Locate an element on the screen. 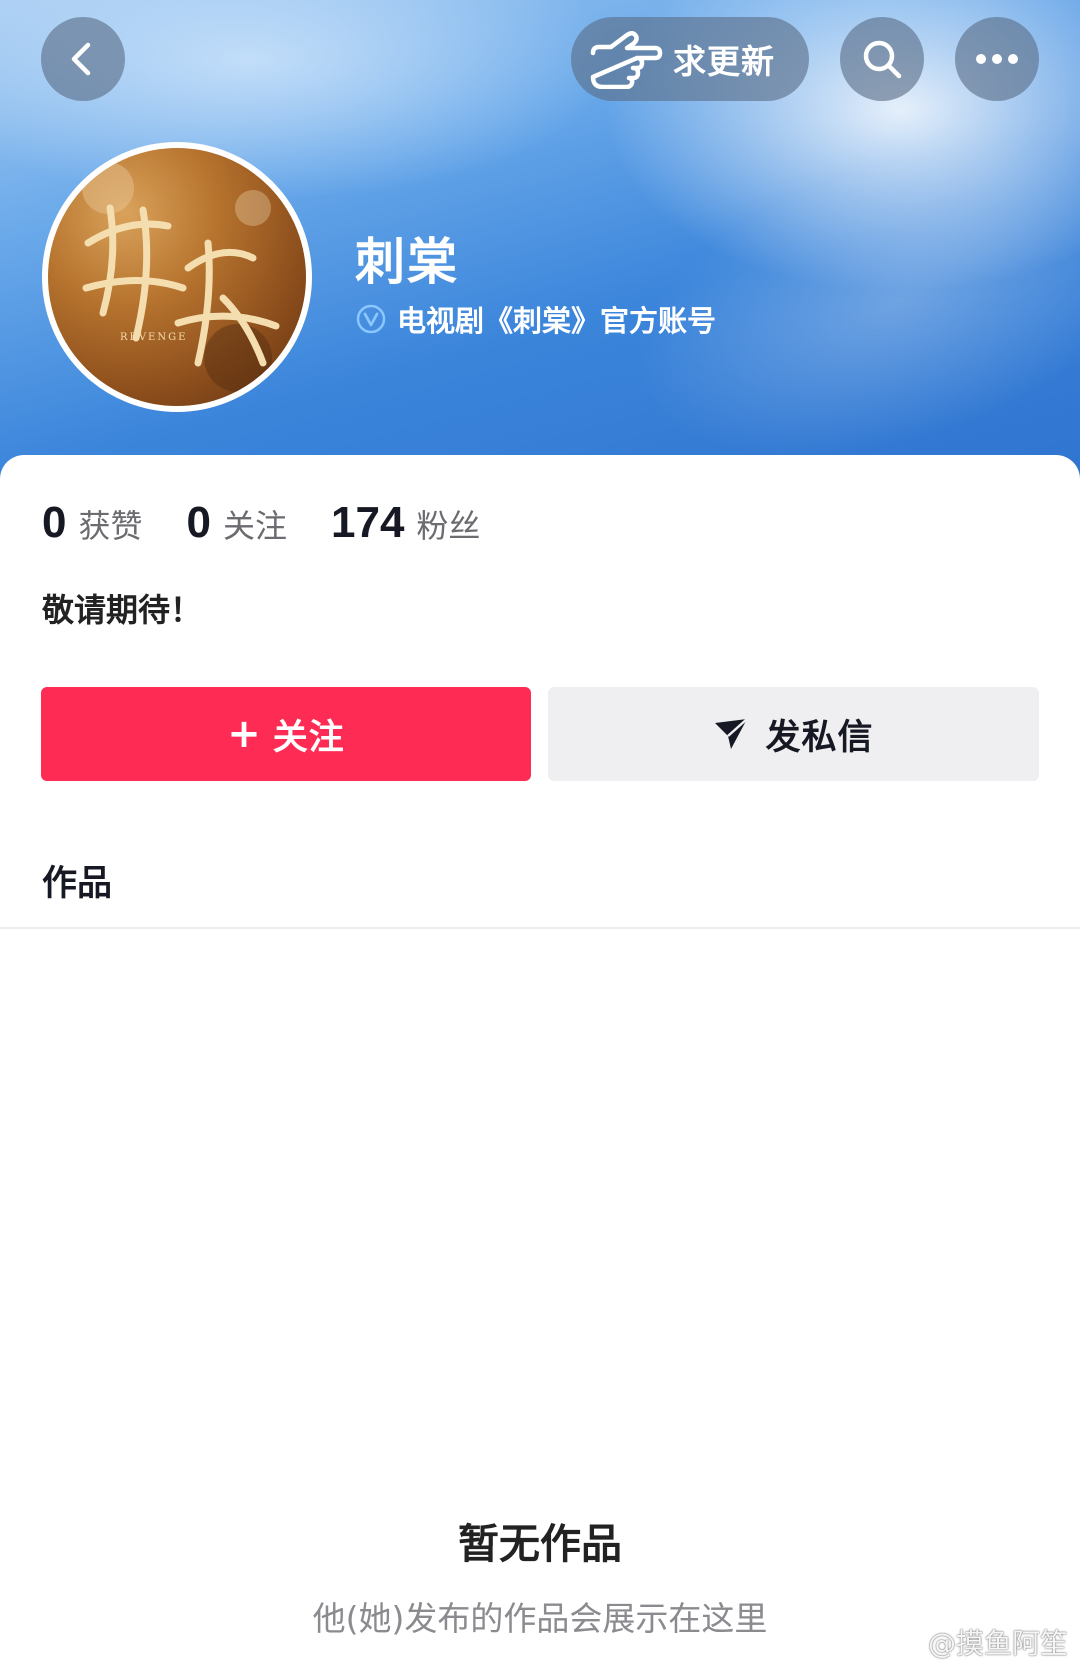 The width and height of the screenshot is (1080, 1676). follow-button: + 关注 is located at coordinates (286, 734).